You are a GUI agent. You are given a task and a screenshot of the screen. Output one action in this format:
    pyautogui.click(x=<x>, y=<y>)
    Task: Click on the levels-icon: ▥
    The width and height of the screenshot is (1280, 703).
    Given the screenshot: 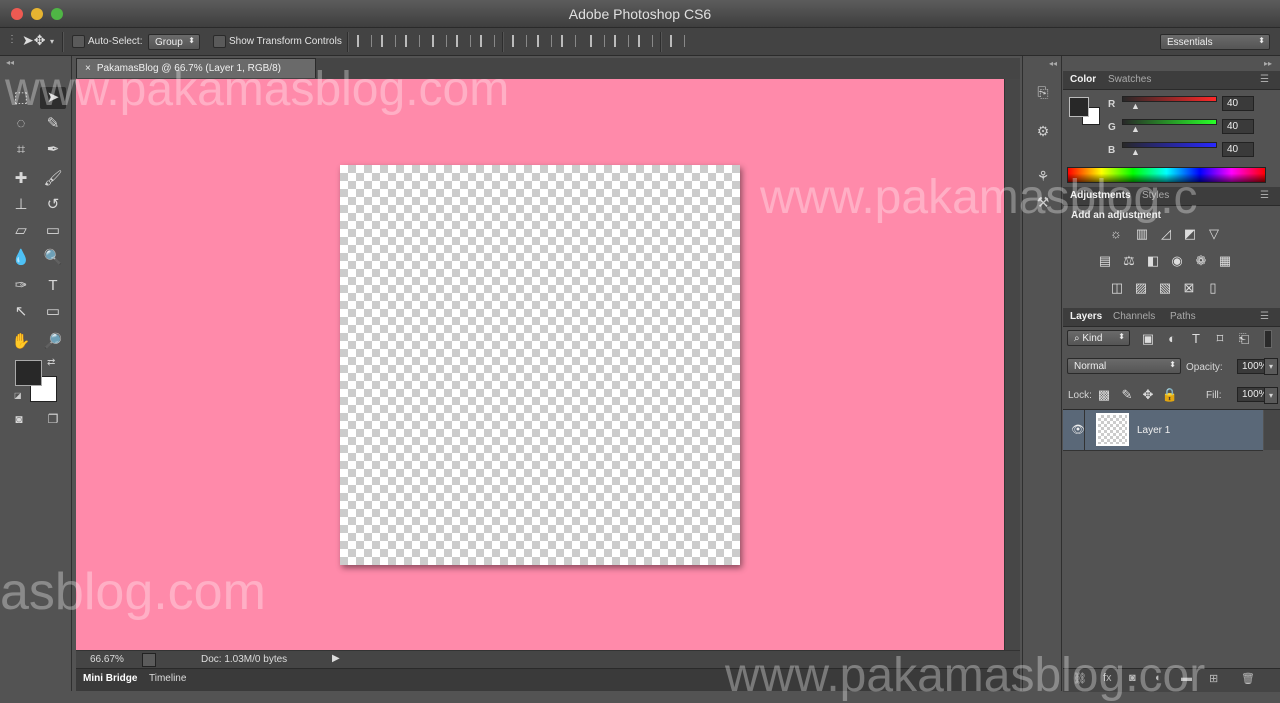 What is the action you would take?
    pyautogui.click(x=1142, y=234)
    